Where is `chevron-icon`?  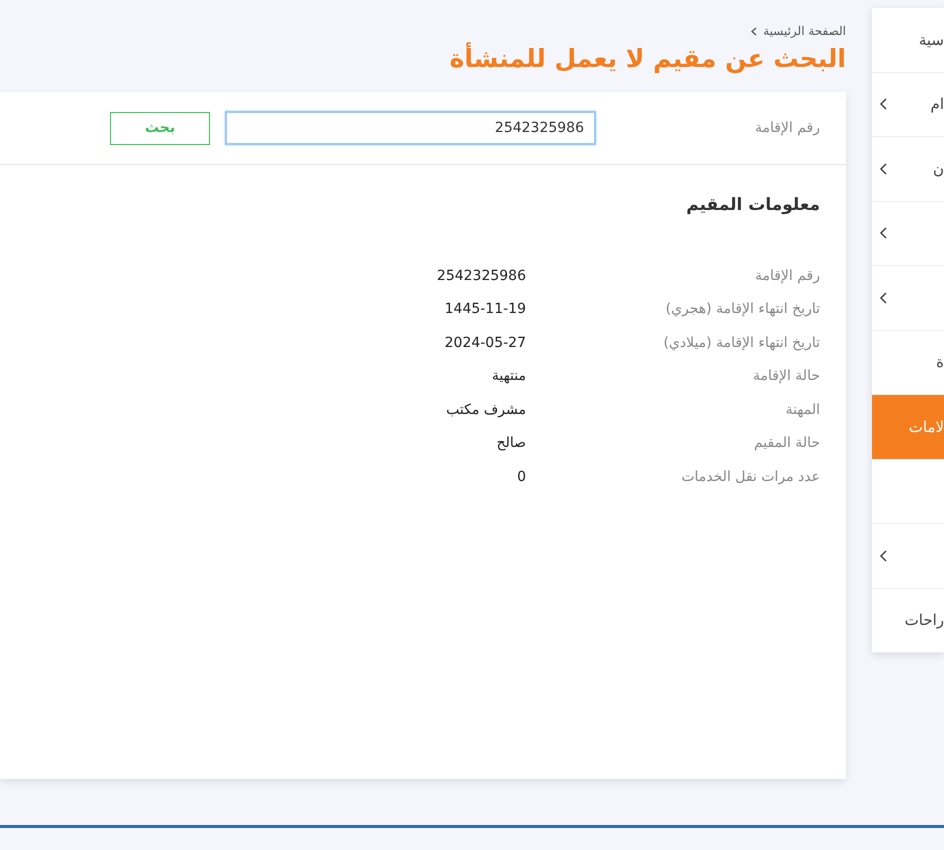
chevron-icon is located at coordinates (754, 31).